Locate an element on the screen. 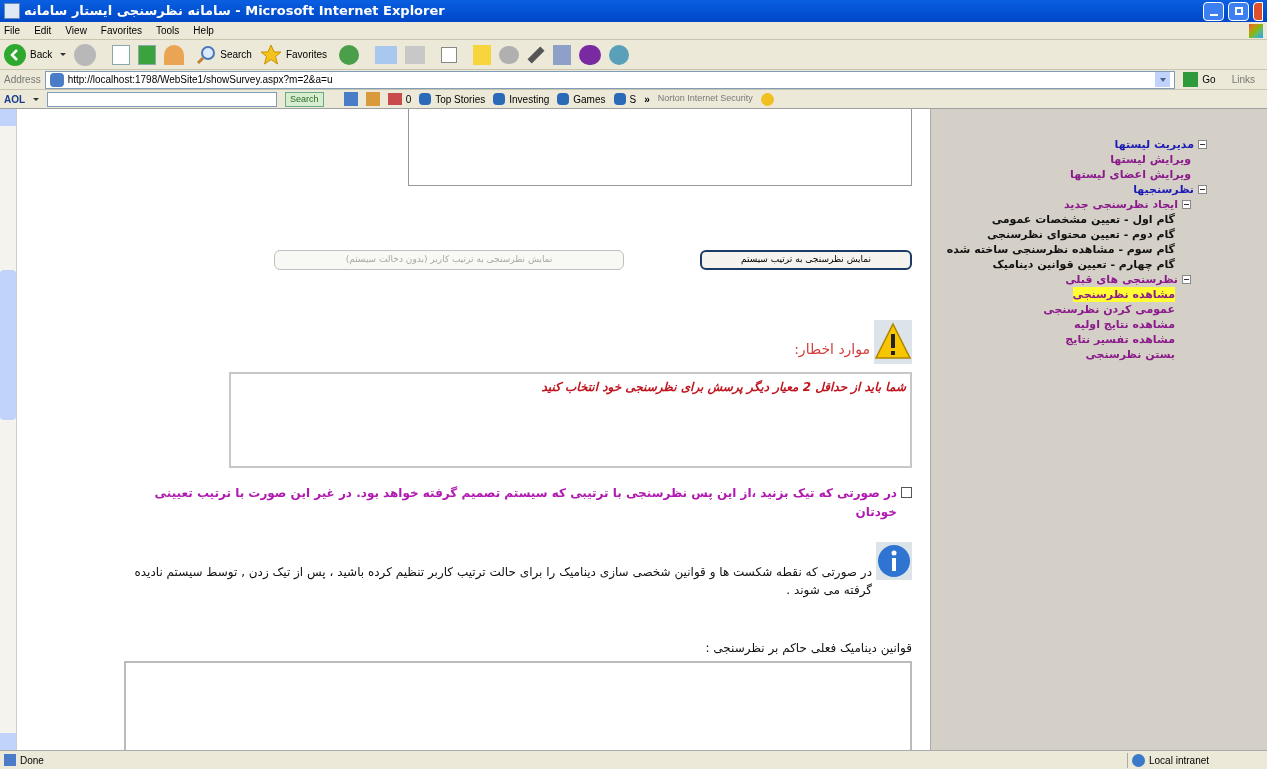  address-label: Address is located at coordinates (22, 80).